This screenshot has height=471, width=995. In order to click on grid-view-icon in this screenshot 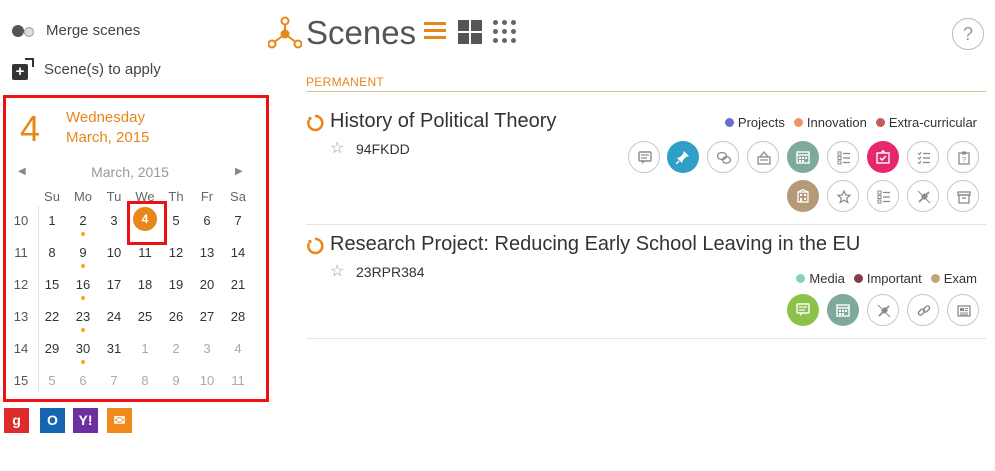, I will do `click(470, 32)`.